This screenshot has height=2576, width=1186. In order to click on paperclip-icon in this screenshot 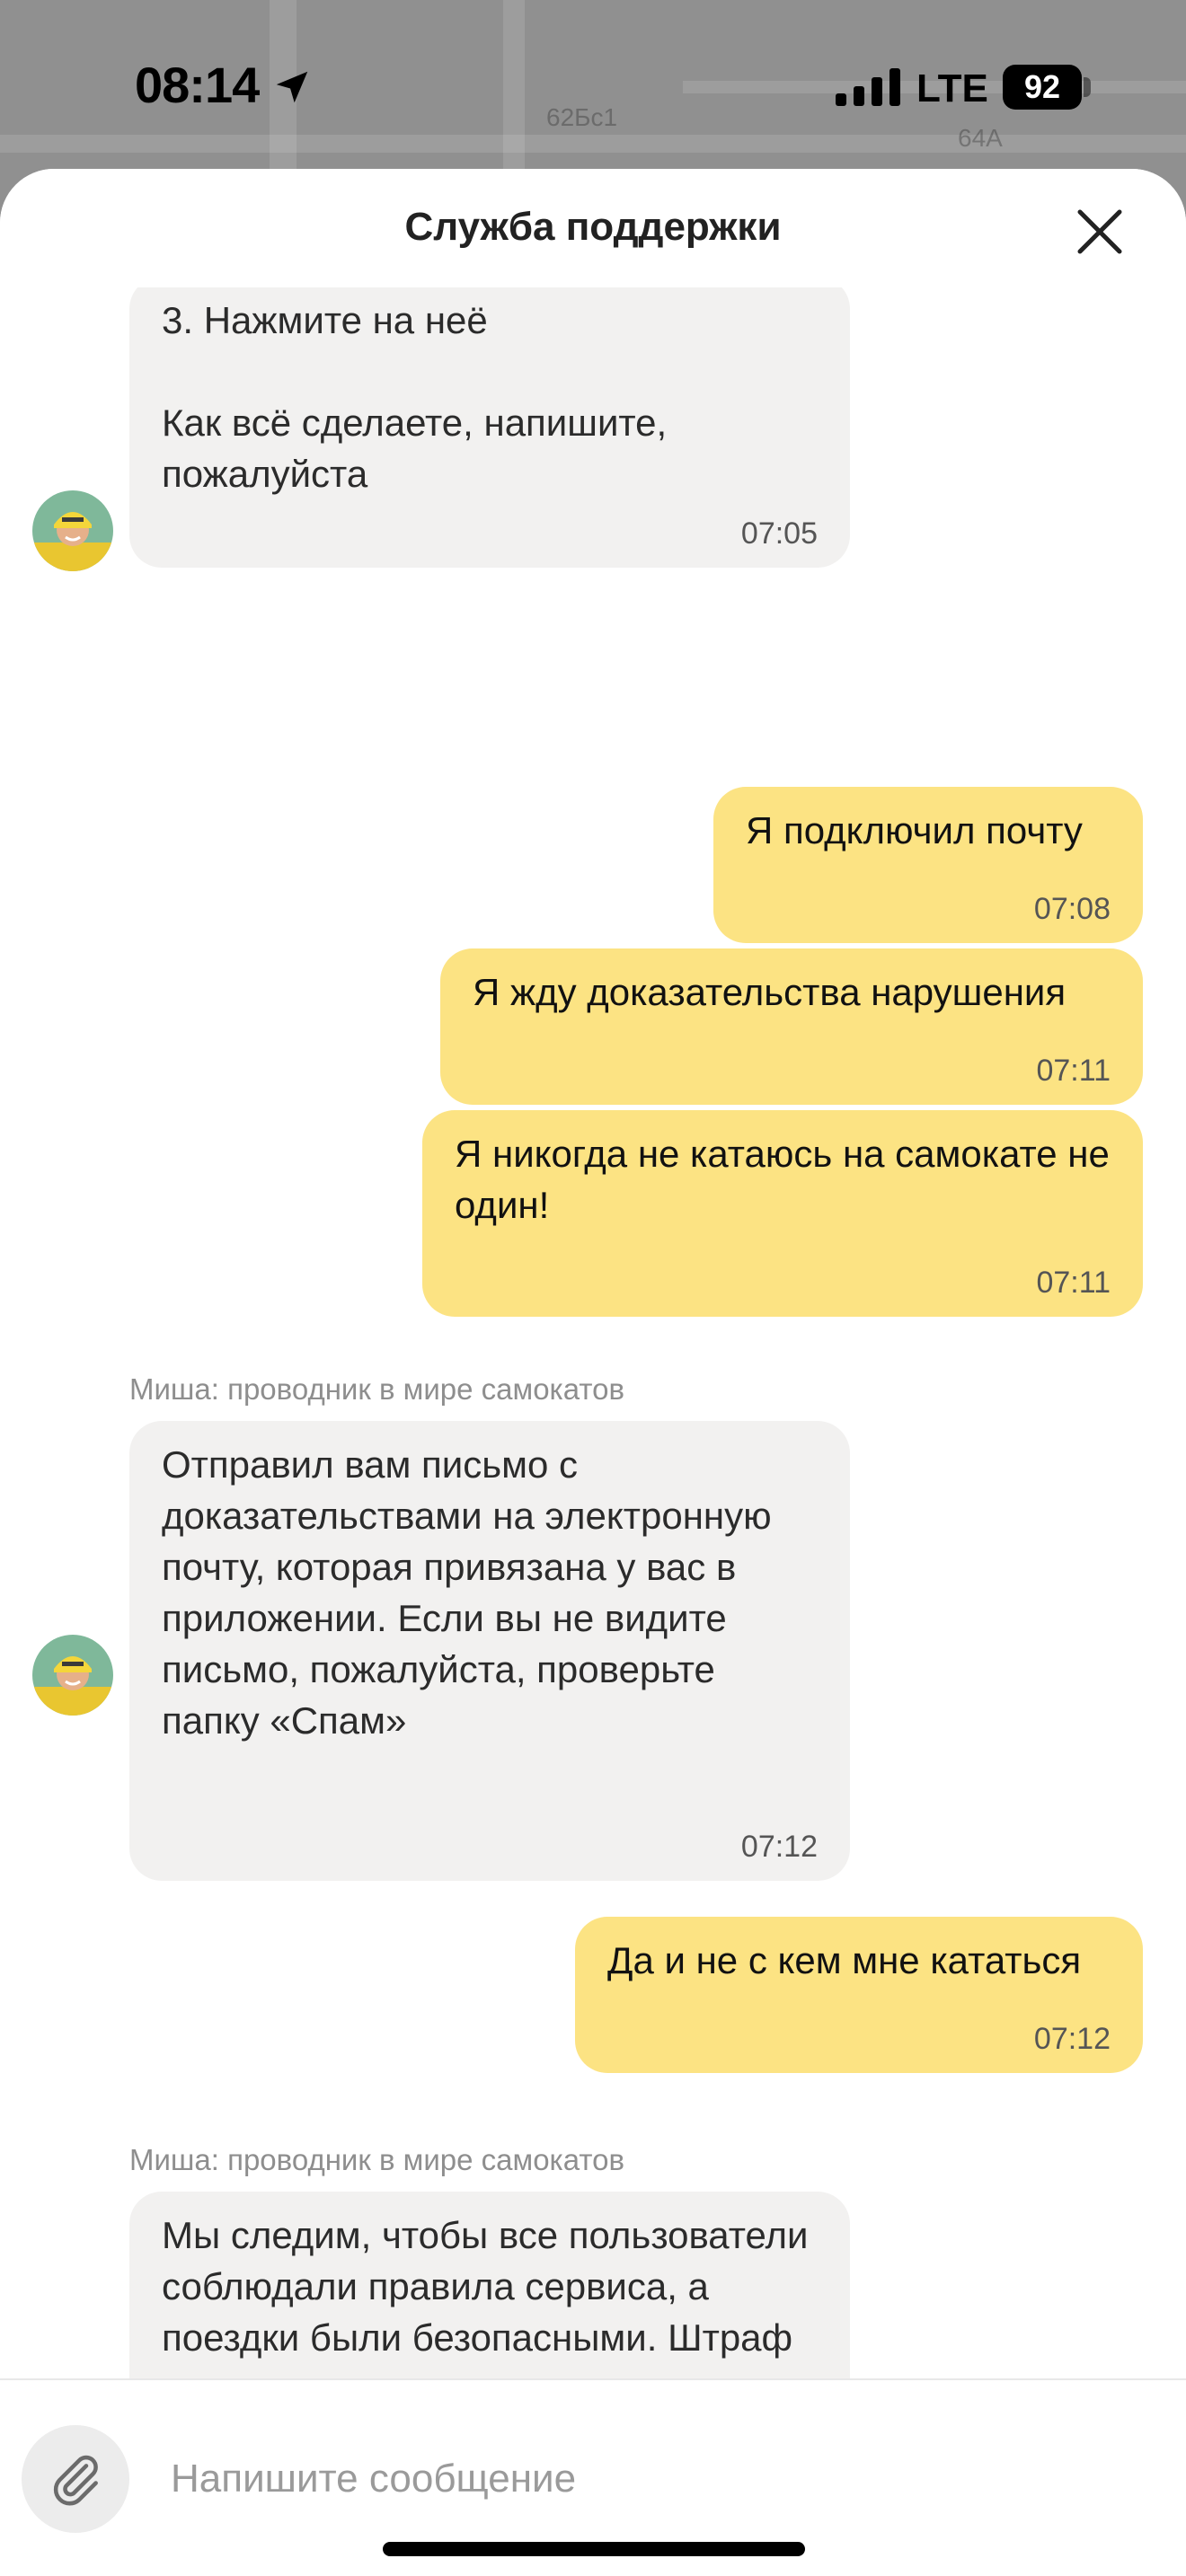, I will do `click(75, 2480)`.